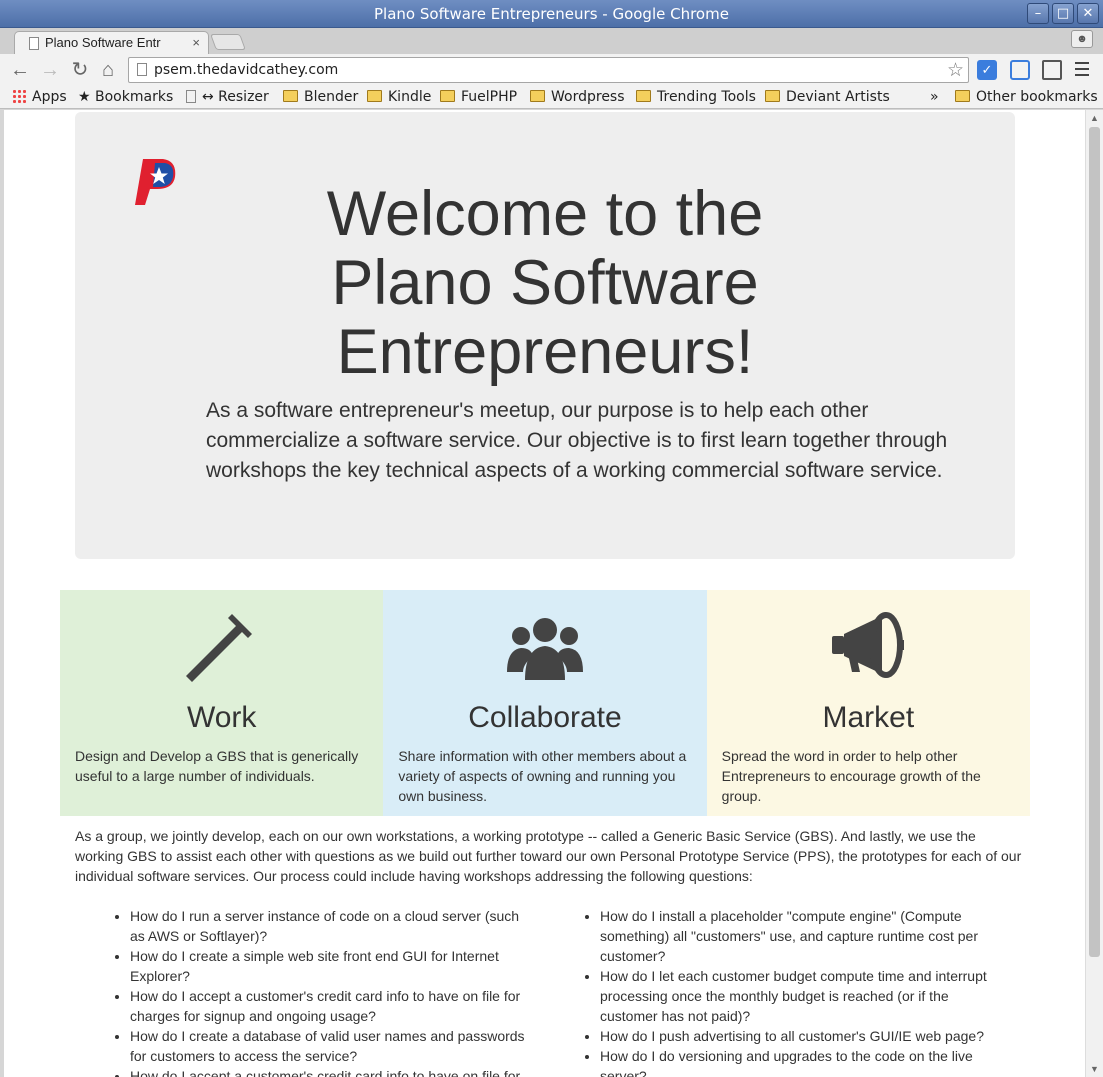  Describe the element at coordinates (934, 97) in the screenshot. I see `bookmarks-overflow-chevron: »` at that location.